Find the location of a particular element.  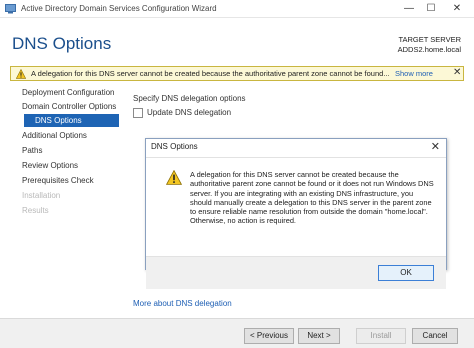

update-dns-delegation-label: Update DNS delegation is located at coordinates (189, 112).